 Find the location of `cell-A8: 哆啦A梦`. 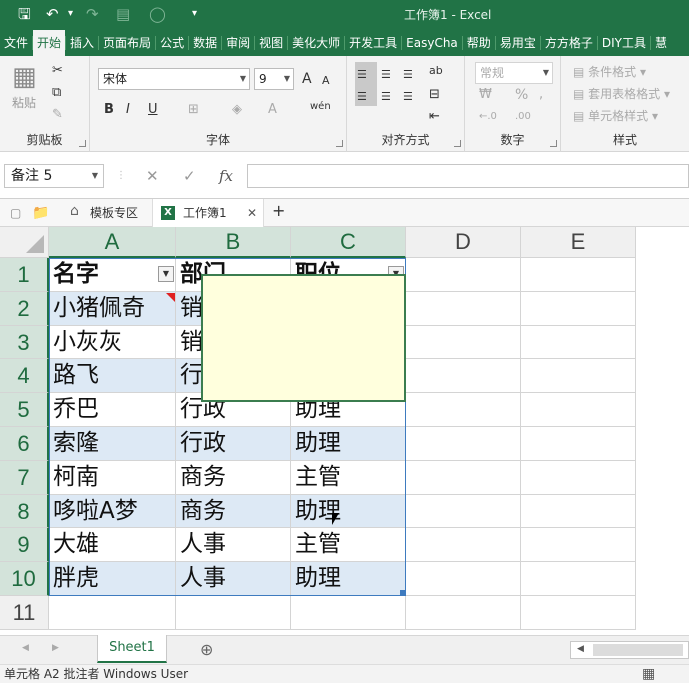

cell-A8: 哆啦A梦 is located at coordinates (112, 511).